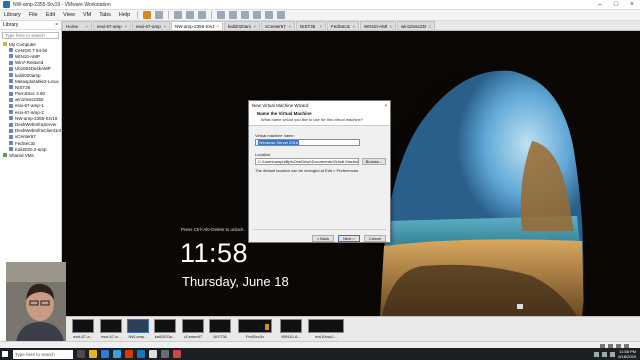 This screenshot has width=640, height=360. I want to click on start-button, so click(5, 354).